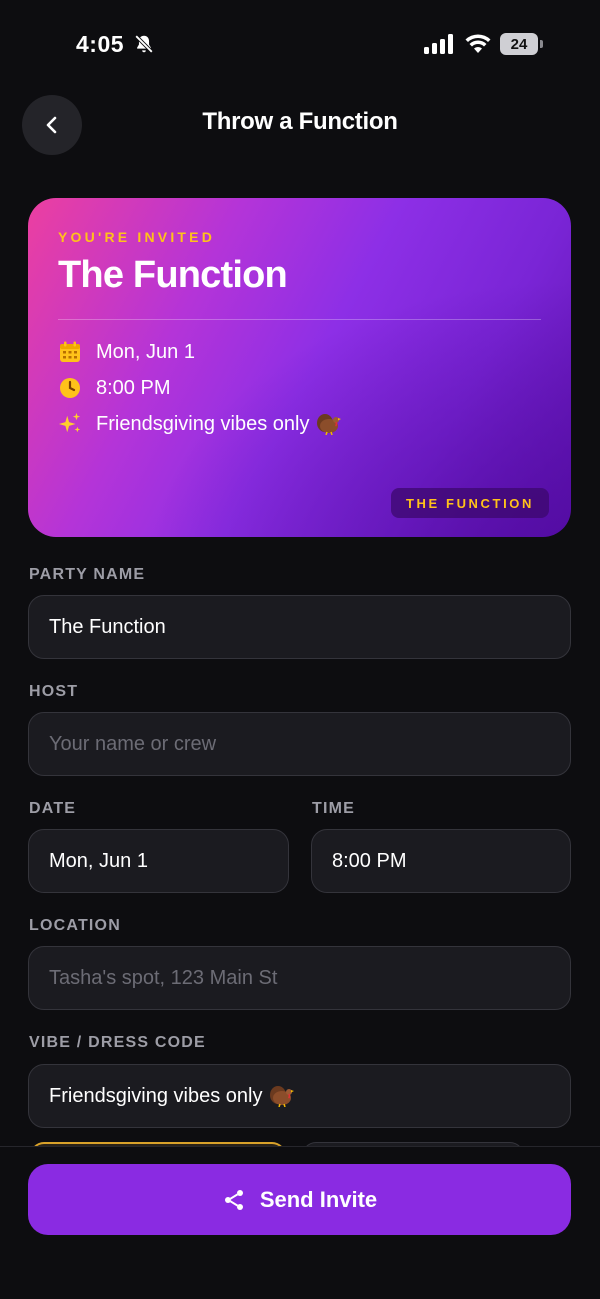 The width and height of the screenshot is (600, 1299). Describe the element at coordinates (107, 626) in the screenshot. I see `party-name-value: The Function` at that location.